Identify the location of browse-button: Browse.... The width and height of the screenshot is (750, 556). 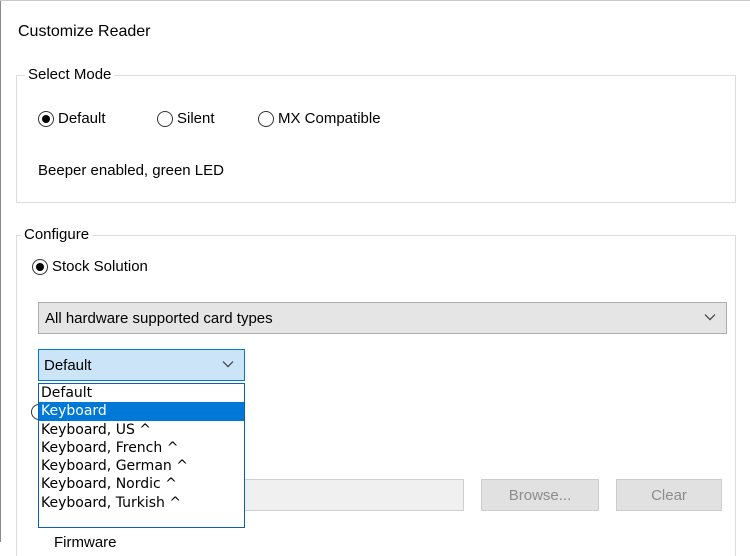
(540, 495).